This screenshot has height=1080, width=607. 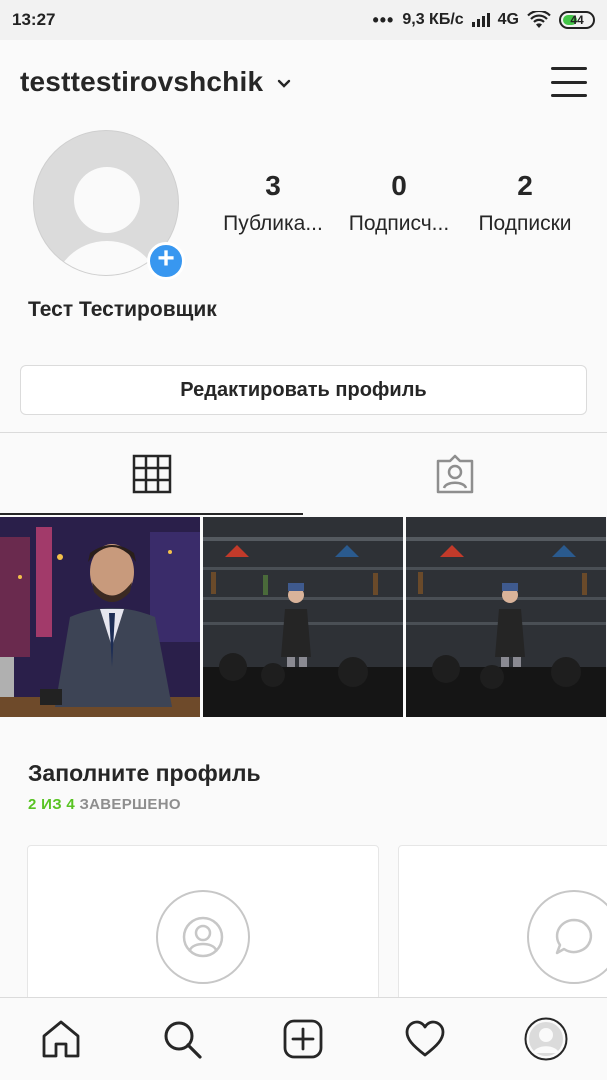 I want to click on battery-level: 44, so click(x=577, y=20).